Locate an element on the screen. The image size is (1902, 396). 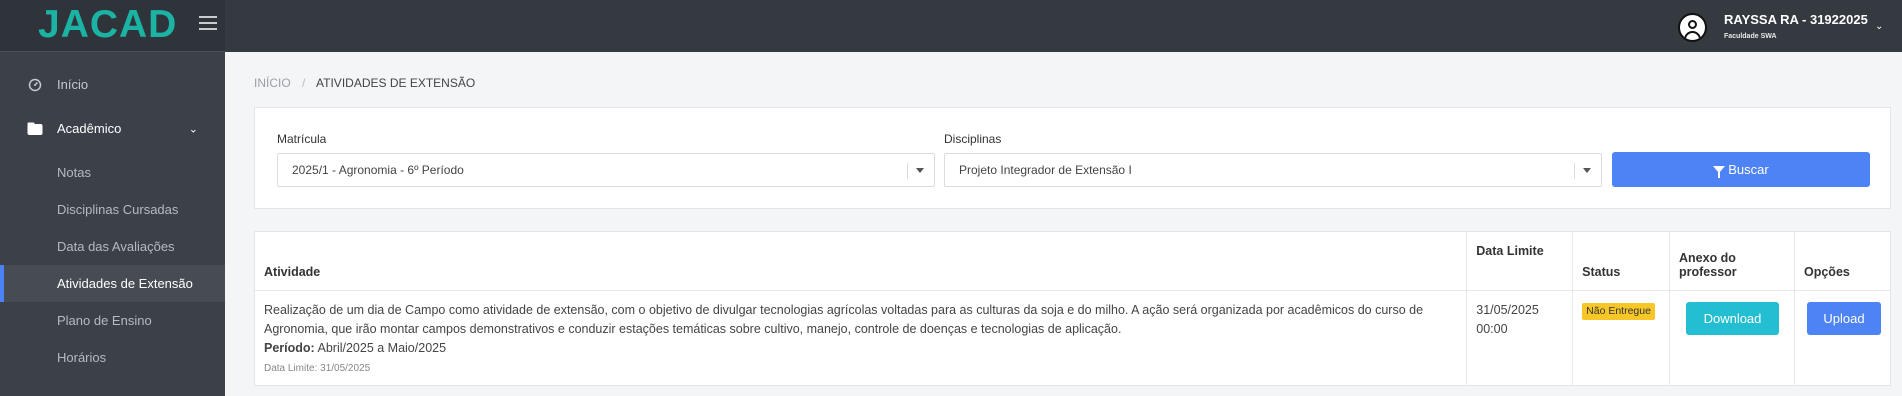
filter-icon is located at coordinates (1719, 172).